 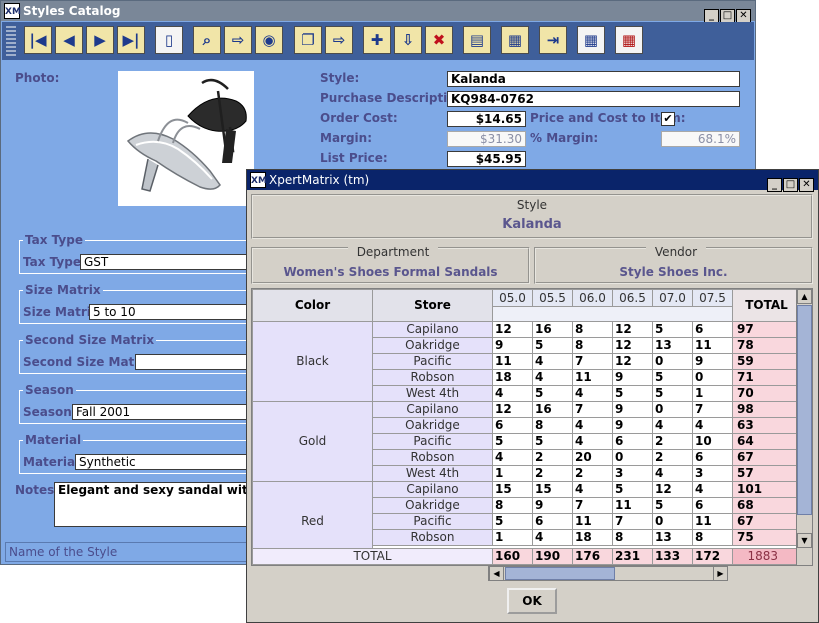 I want to click on ok-button: OK, so click(x=532, y=601).